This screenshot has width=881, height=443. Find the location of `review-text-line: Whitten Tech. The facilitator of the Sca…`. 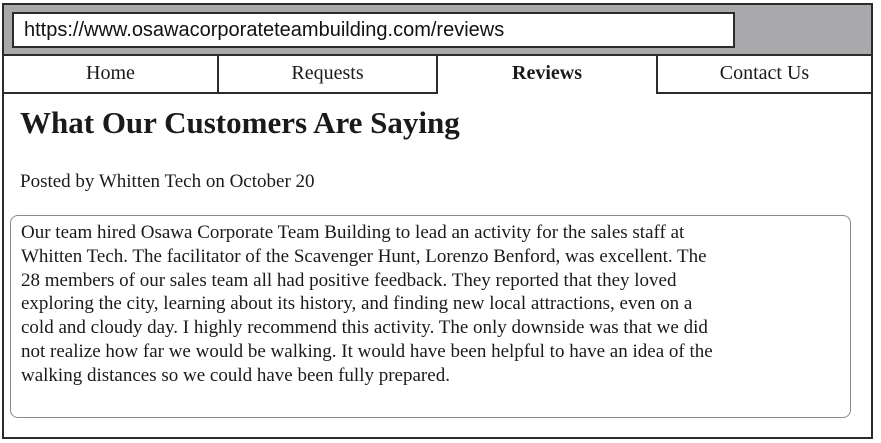

review-text-line: Whitten Tech. The facilitator of the Sca… is located at coordinates (364, 256).